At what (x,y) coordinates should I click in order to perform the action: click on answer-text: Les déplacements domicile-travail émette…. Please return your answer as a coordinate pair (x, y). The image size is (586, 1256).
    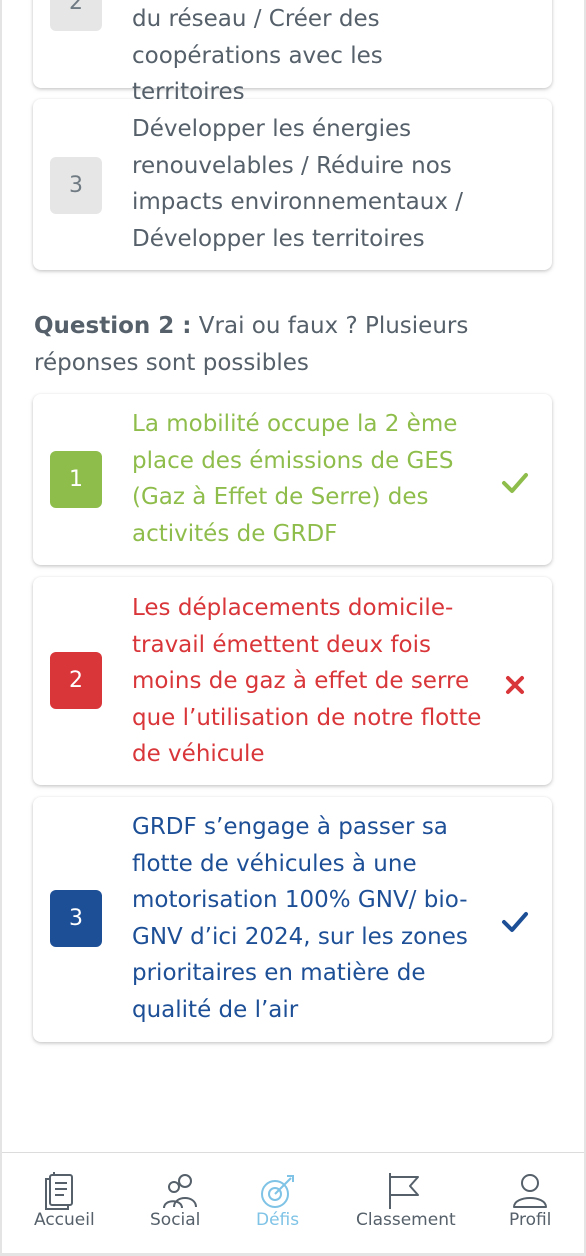
    Looking at the image, I should click on (307, 681).